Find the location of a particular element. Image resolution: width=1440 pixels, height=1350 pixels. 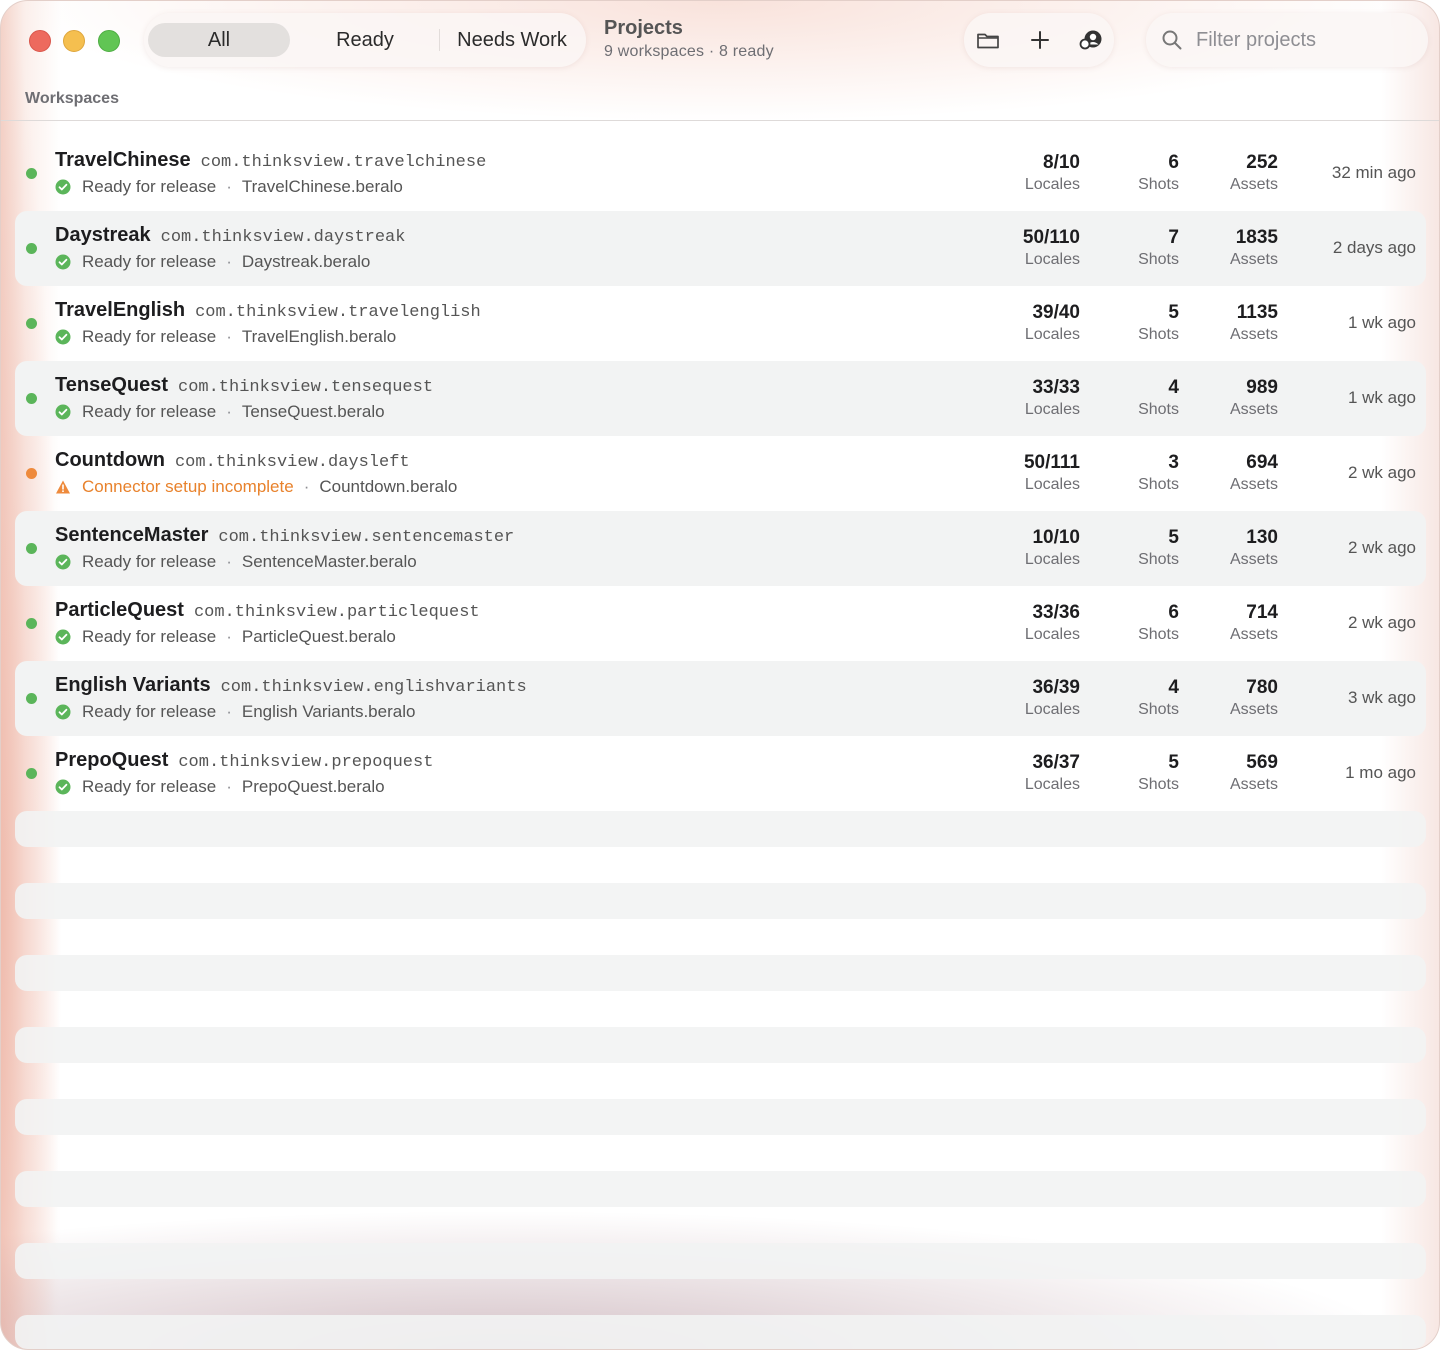

segment-all: All is located at coordinates (219, 40).